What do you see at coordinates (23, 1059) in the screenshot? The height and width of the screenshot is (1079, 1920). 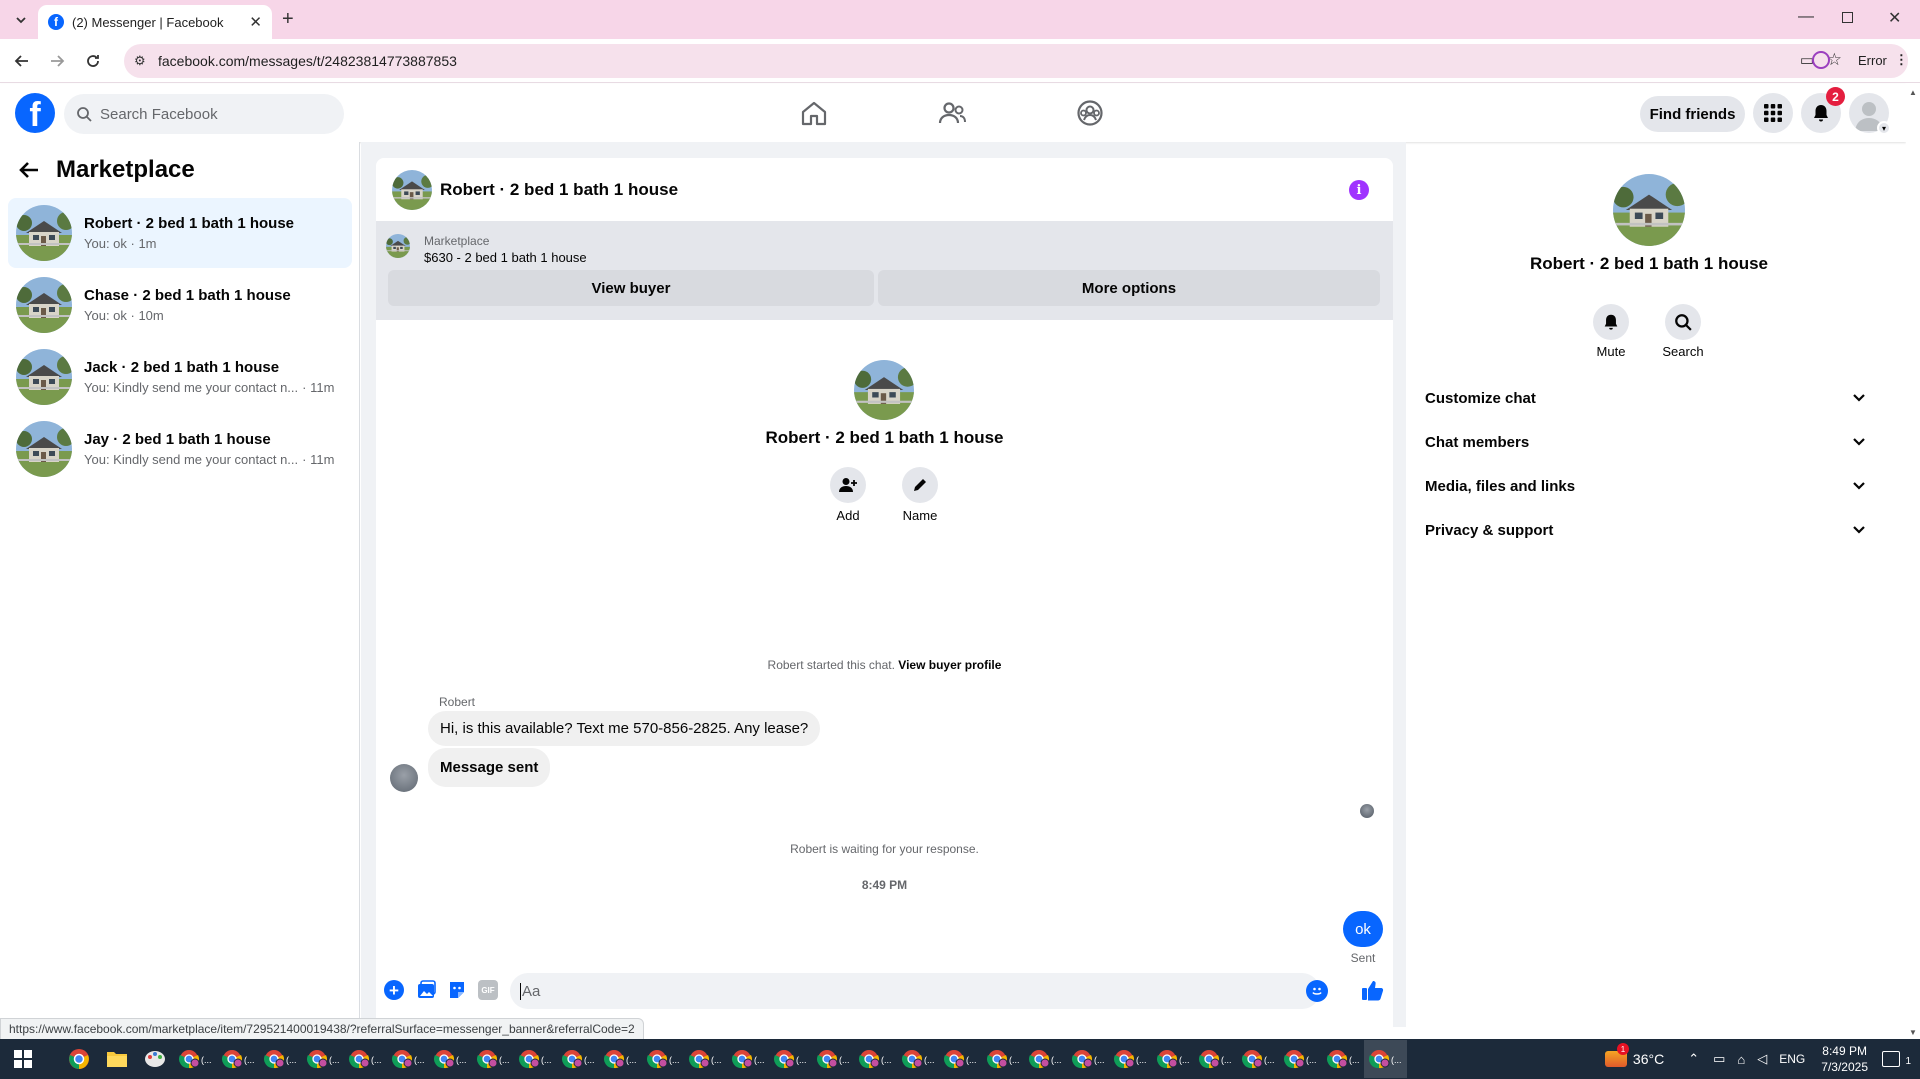 I see `windows-start-icon` at bounding box center [23, 1059].